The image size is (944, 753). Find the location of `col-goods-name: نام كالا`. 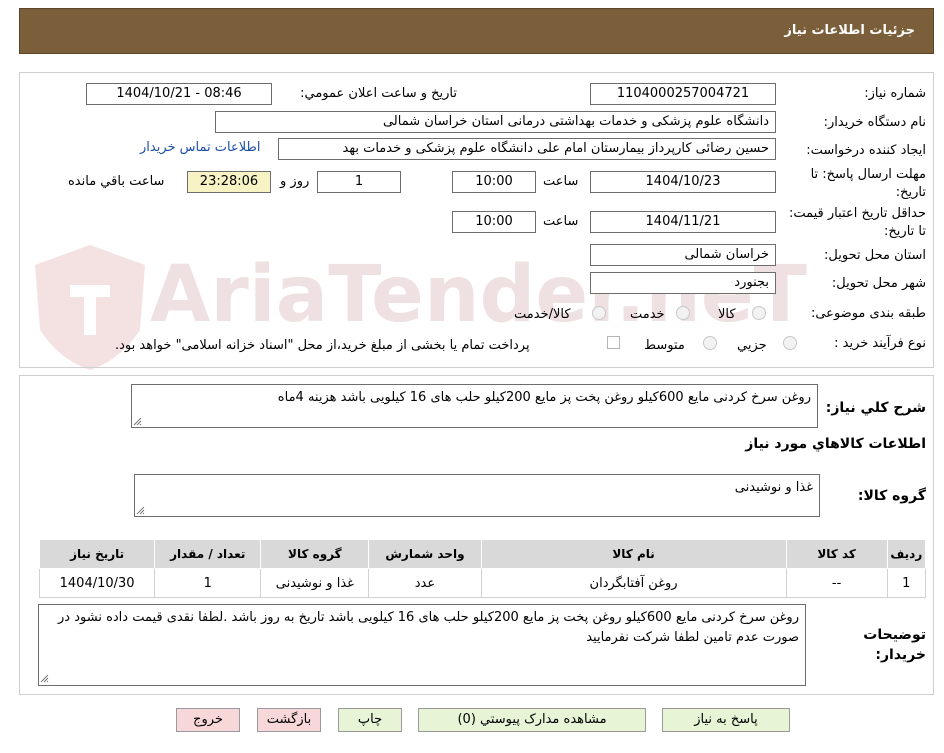

col-goods-name: نام كالا is located at coordinates (633, 554).